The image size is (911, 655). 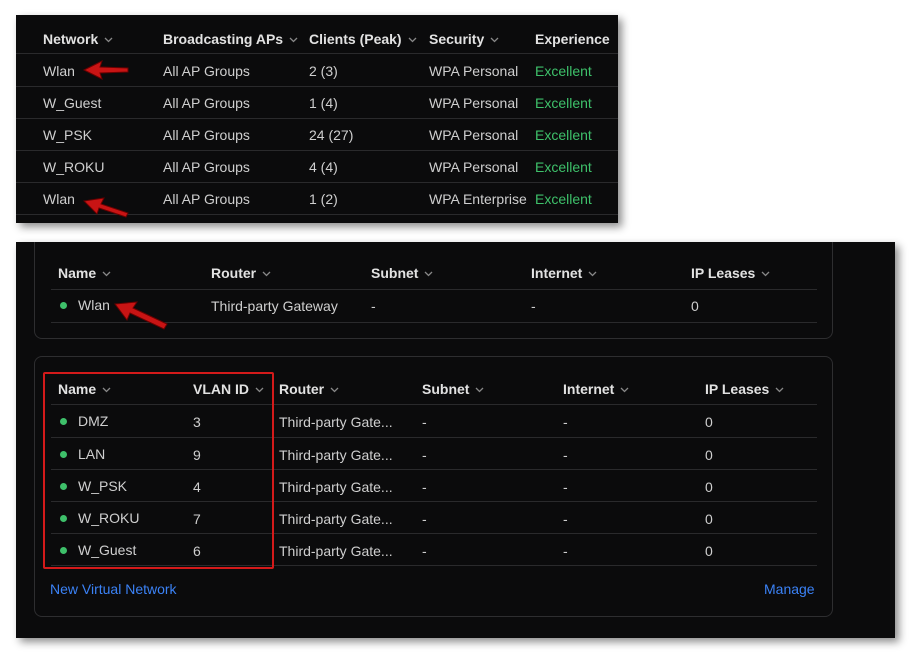 I want to click on new-virtual-network-link: New Virtual Network, so click(x=113, y=589).